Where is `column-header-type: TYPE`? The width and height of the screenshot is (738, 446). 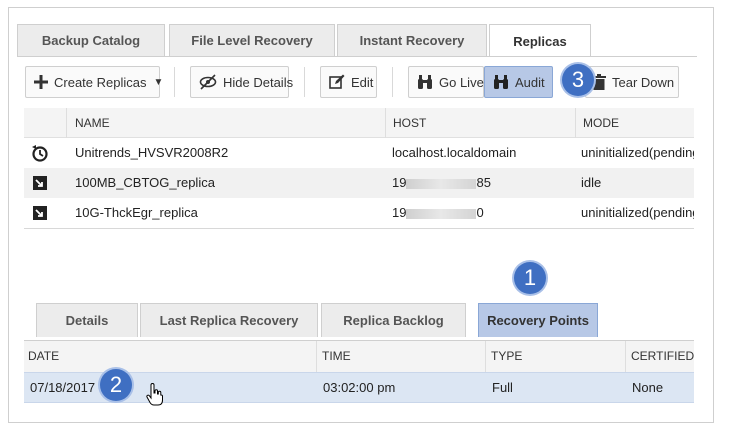
column-header-type: TYPE is located at coordinates (506, 356).